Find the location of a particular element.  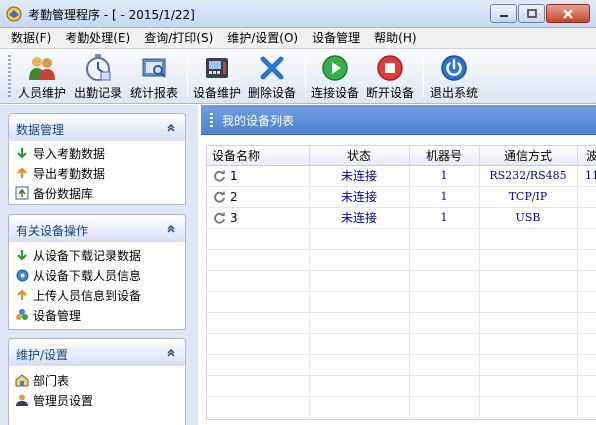

delete-device-button: 删除设备 is located at coordinates (272, 77).